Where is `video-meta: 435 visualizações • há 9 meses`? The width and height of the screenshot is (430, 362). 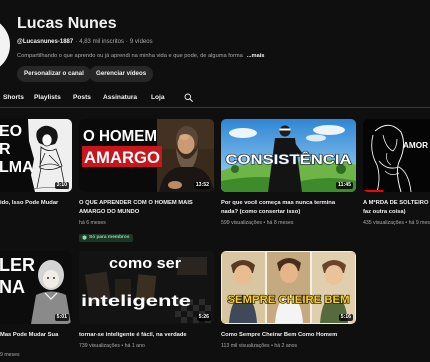 video-meta: 435 visualizações • há 9 meses is located at coordinates (396, 223).